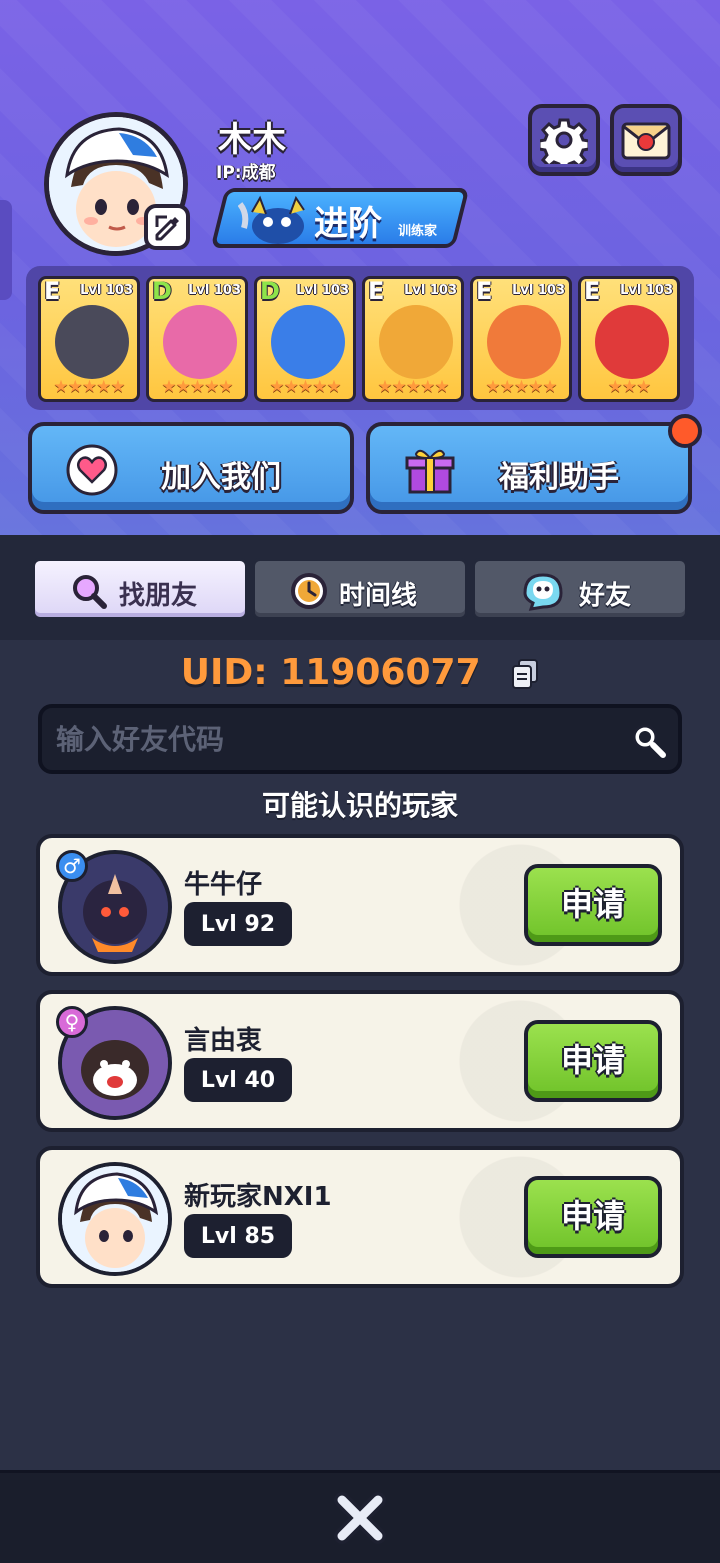 The height and width of the screenshot is (1563, 720). I want to click on gender-female-icon: ♀, so click(72, 1022).